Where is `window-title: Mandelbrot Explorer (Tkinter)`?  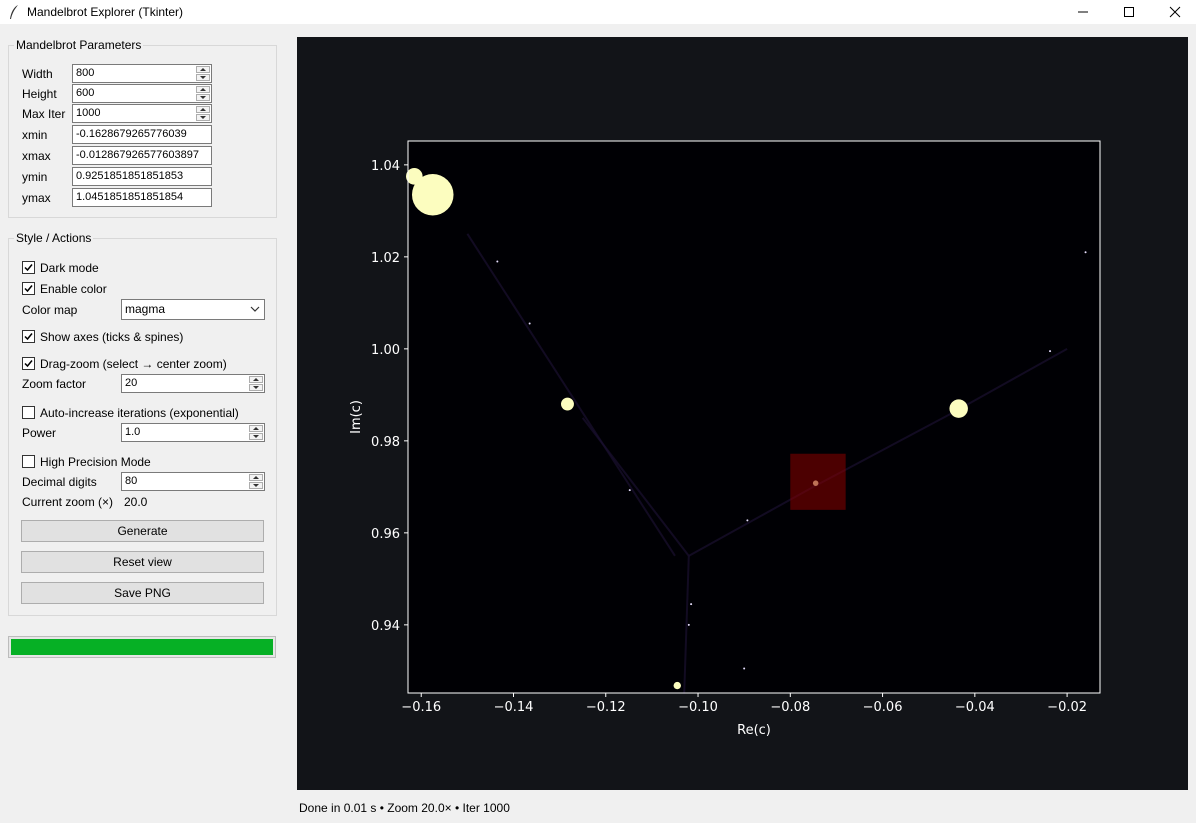 window-title: Mandelbrot Explorer (Tkinter) is located at coordinates (105, 12).